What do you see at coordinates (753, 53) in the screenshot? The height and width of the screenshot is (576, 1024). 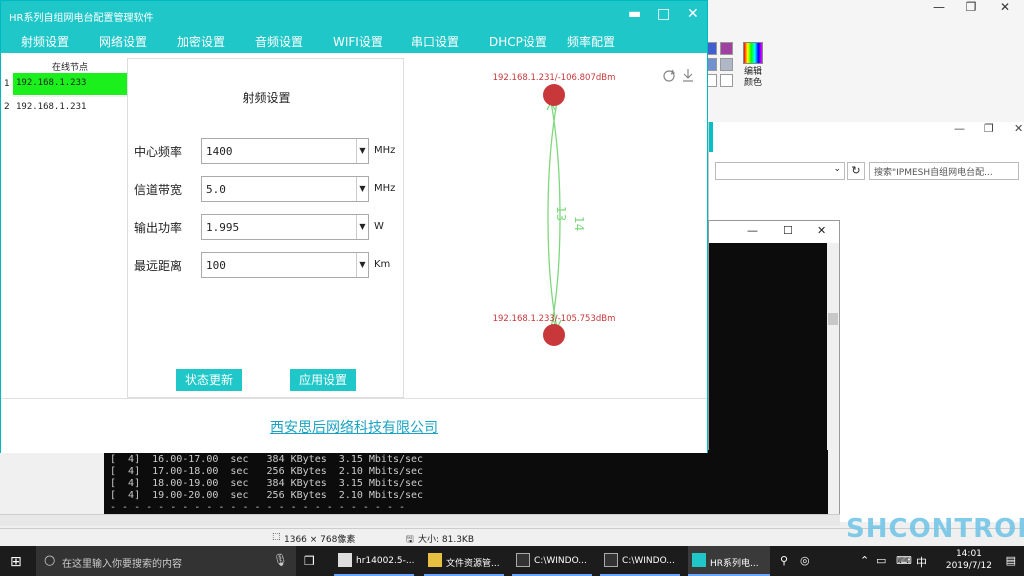 I see `color-wheel-icon` at bounding box center [753, 53].